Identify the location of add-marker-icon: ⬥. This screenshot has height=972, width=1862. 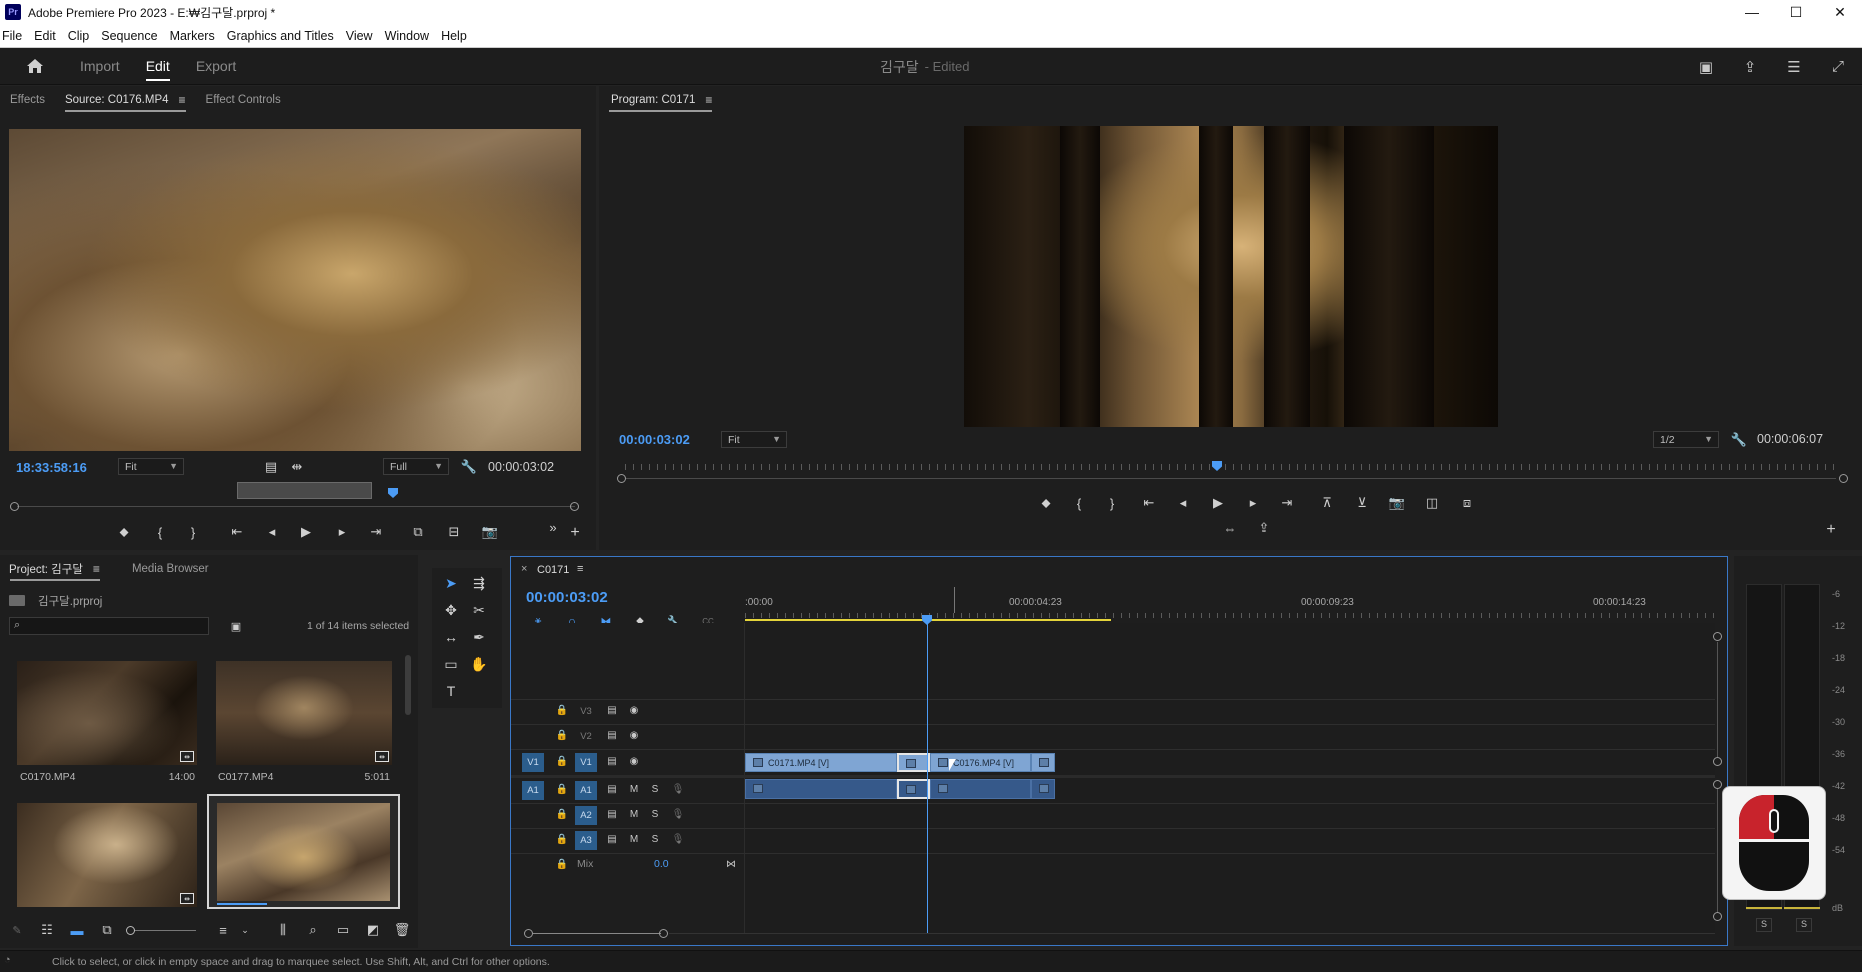
(1046, 503).